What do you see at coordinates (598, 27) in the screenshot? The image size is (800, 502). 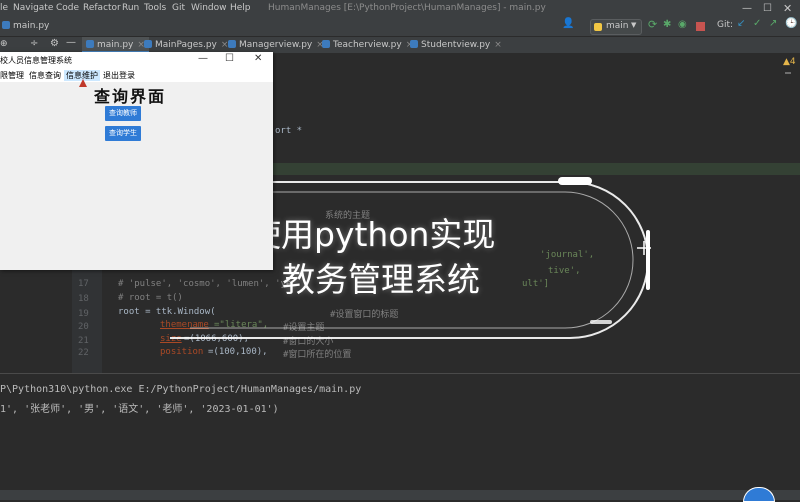 I see `python-icon` at bounding box center [598, 27].